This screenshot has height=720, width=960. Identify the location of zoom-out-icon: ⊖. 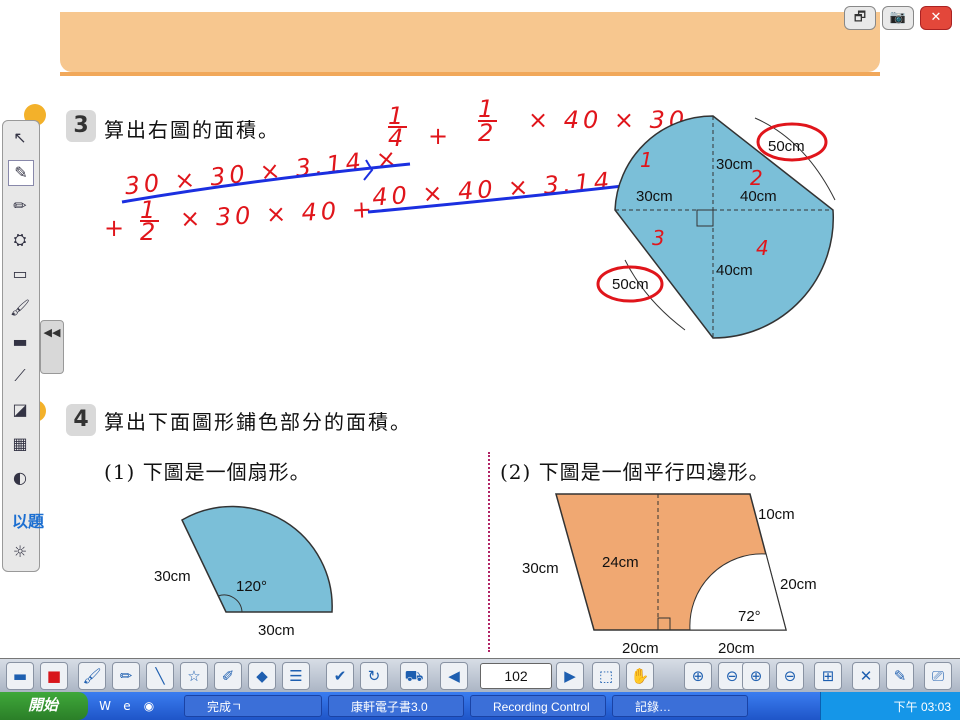
(790, 676).